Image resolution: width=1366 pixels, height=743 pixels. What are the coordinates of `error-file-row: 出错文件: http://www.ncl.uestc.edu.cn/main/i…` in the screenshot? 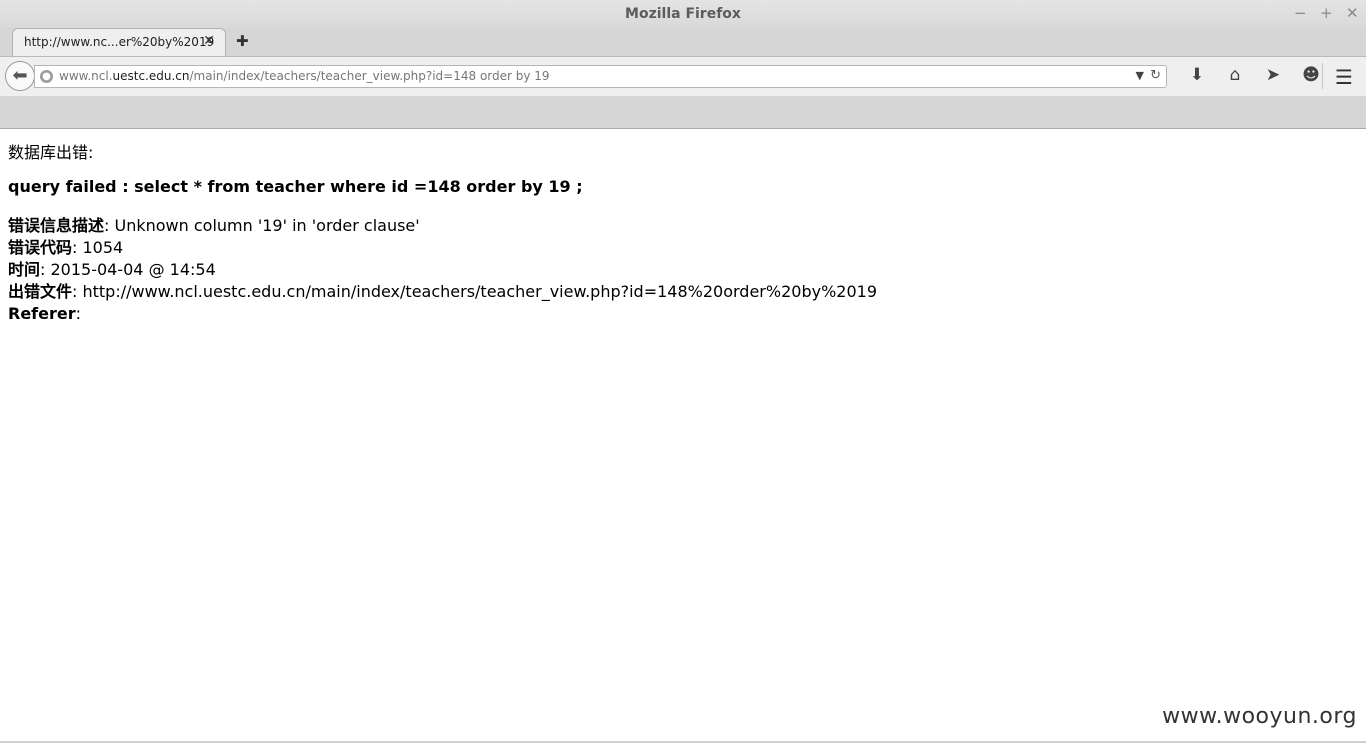 It's located at (442, 292).